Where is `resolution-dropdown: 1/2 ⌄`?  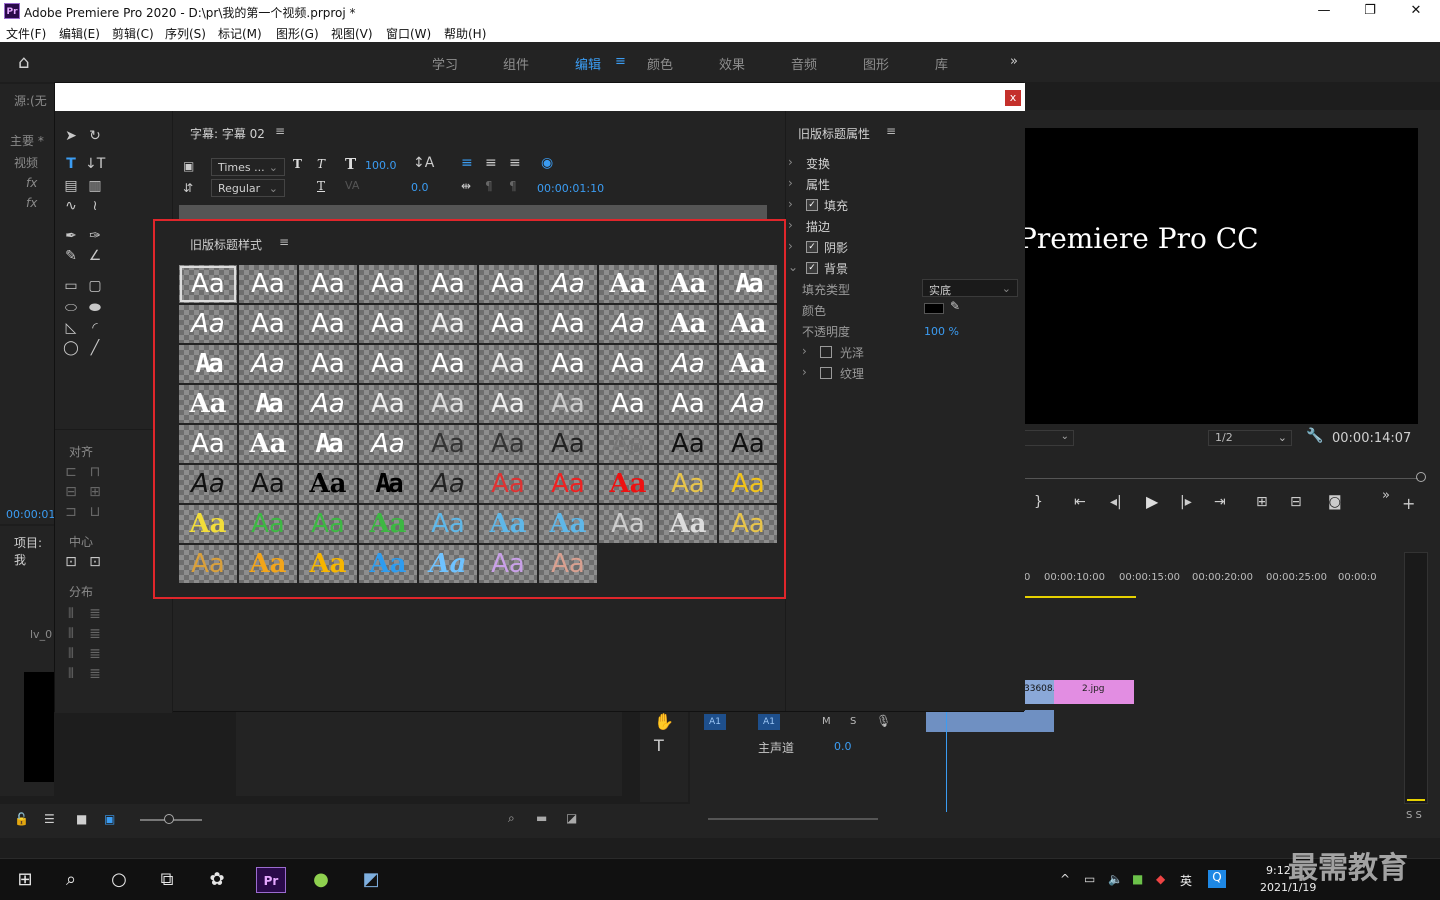 resolution-dropdown: 1/2 ⌄ is located at coordinates (1250, 438).